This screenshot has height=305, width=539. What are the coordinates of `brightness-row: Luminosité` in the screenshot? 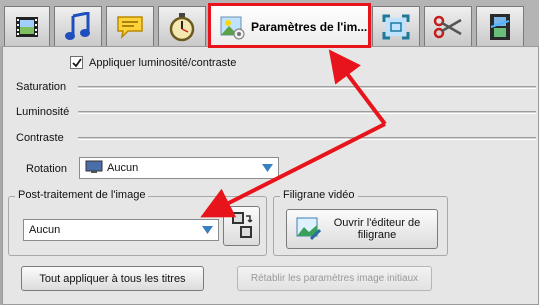 It's located at (276, 112).